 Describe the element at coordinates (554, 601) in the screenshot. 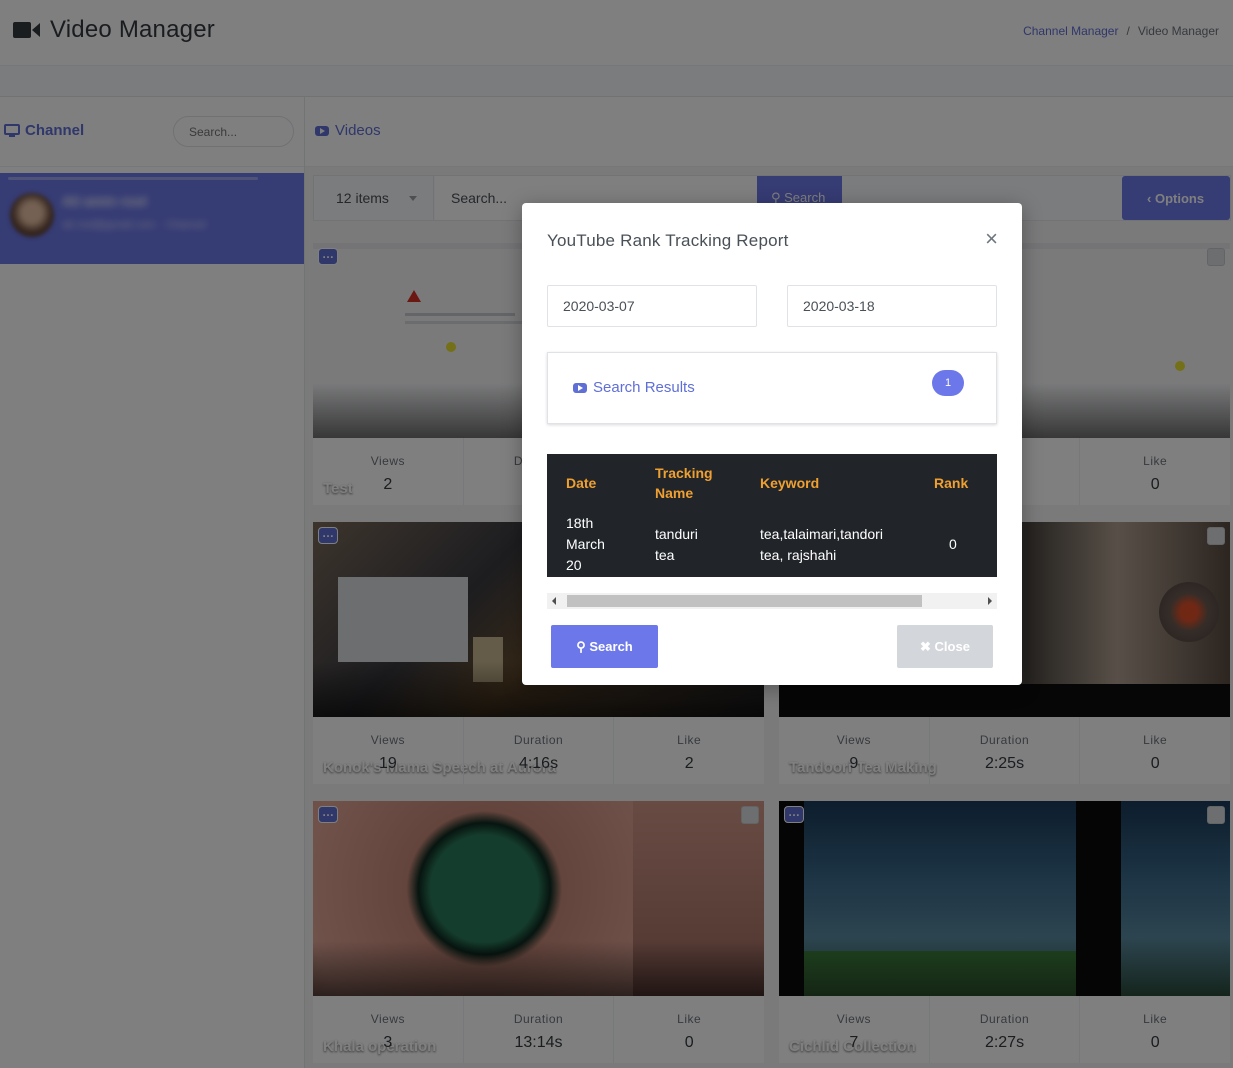

I see `scroll-left-arrow-icon` at that location.